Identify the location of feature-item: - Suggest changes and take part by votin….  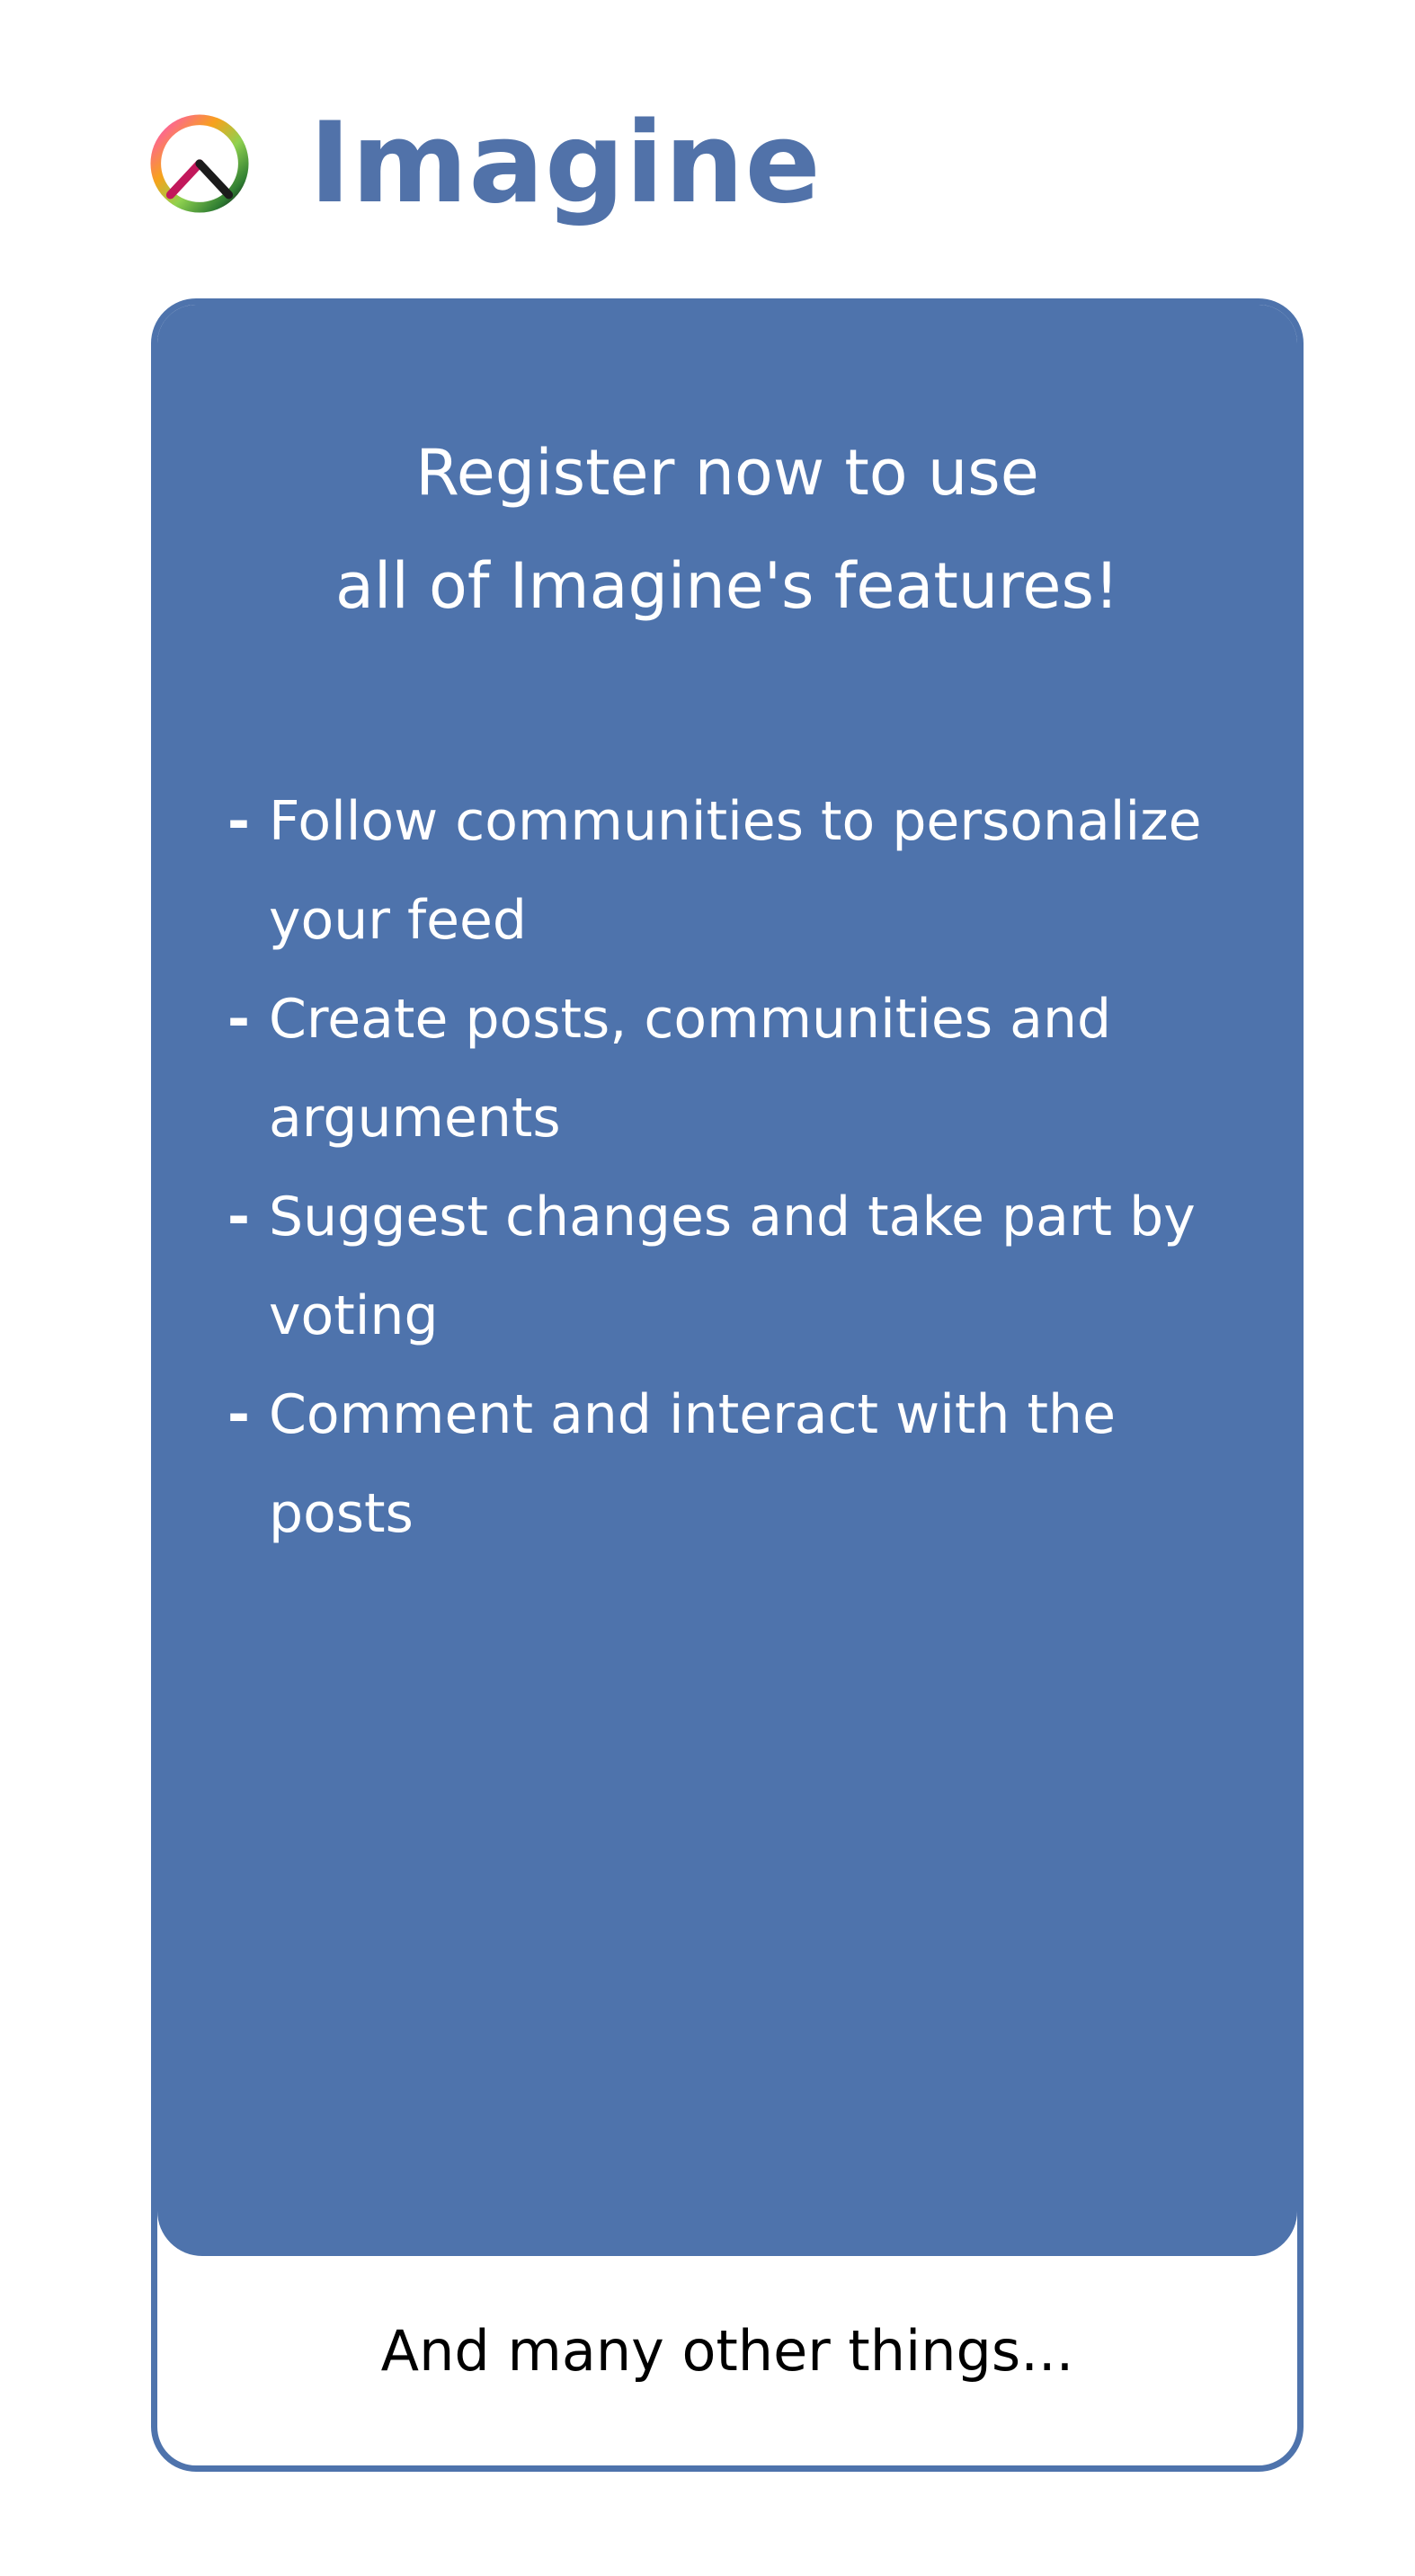
(744, 1266).